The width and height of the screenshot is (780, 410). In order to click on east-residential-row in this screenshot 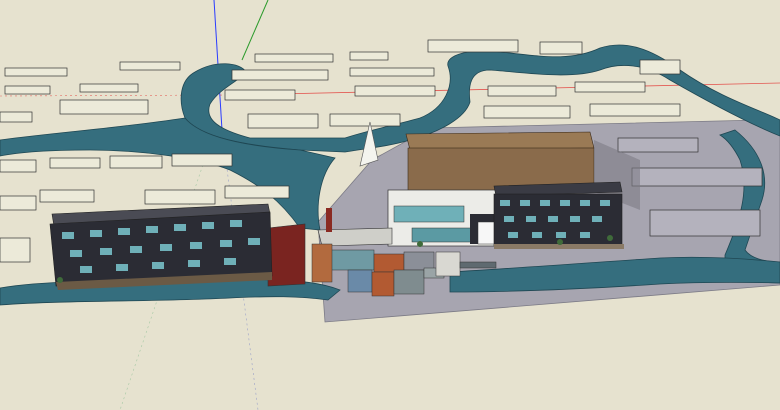, I will do `click(558, 215)`.